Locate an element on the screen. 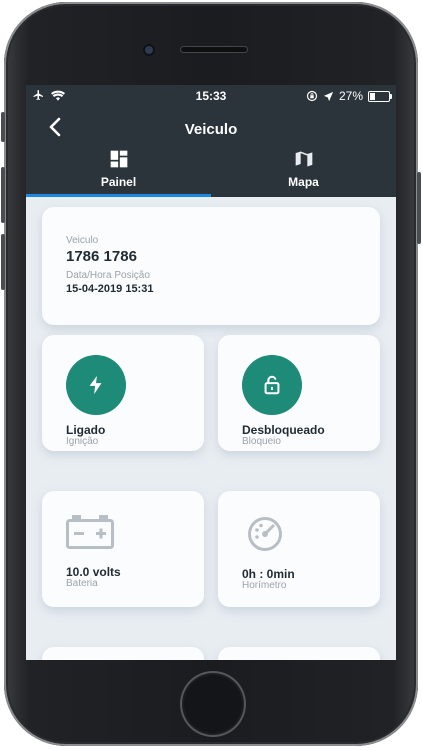  bolt-icon is located at coordinates (95, 385).